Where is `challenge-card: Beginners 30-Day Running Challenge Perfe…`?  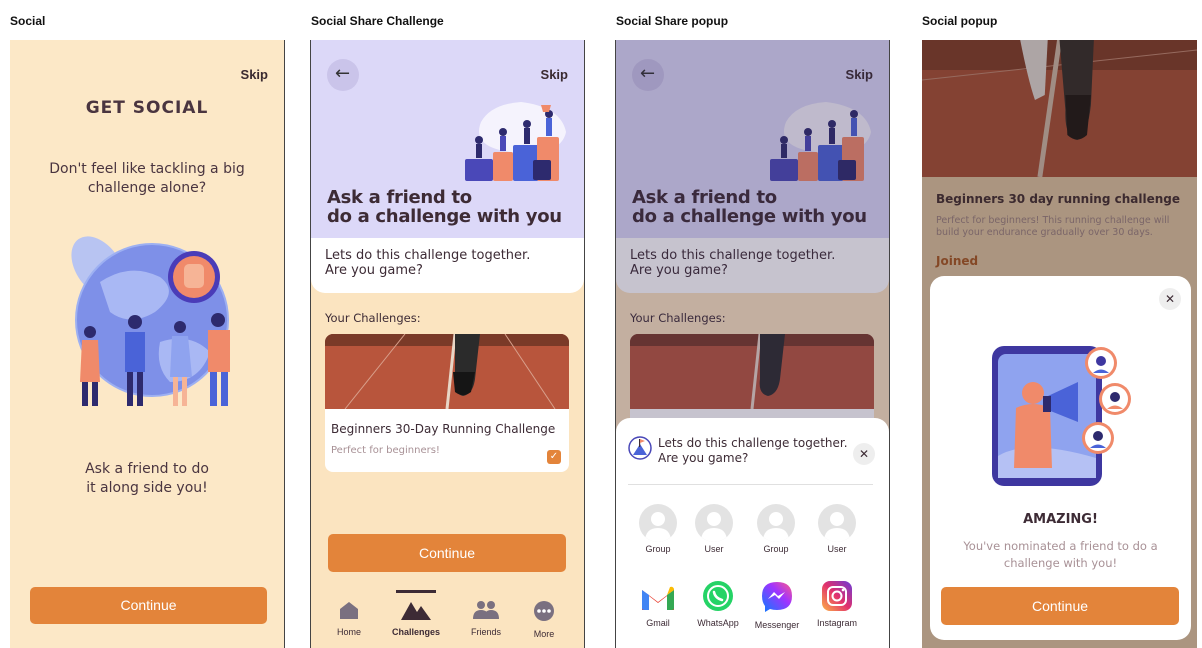
challenge-card: Beginners 30-Day Running Challenge Perfe… is located at coordinates (447, 403).